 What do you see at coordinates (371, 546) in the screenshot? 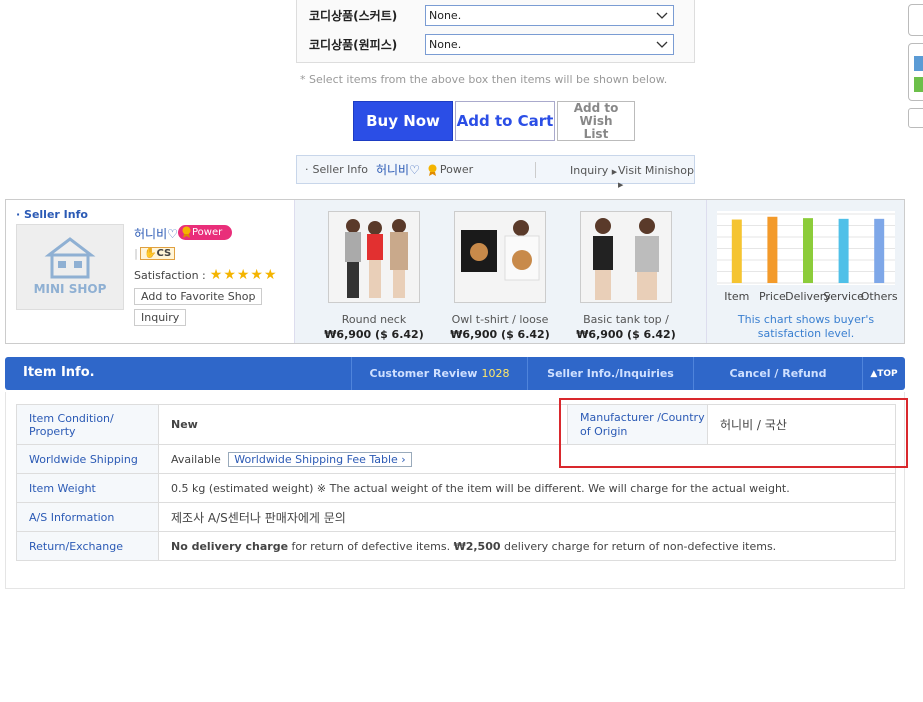
I see `return-text-1: for return of defective items.` at bounding box center [371, 546].